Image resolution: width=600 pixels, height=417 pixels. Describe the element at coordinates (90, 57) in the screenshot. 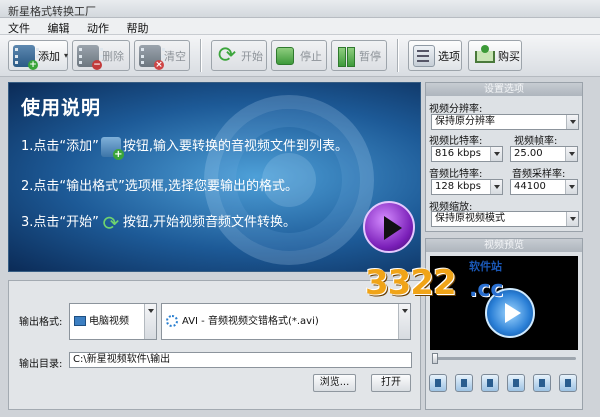

I see `delete-film-icon: −` at that location.